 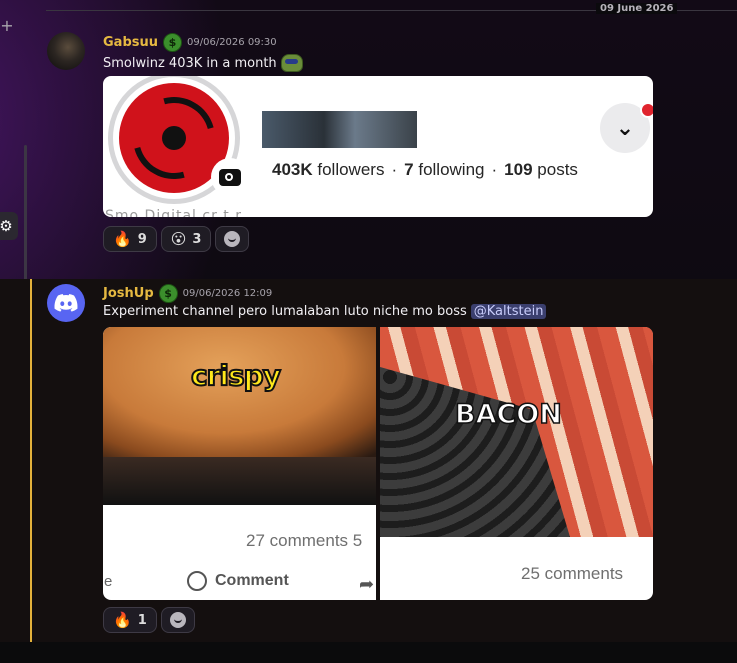 I want to click on comment-label: Comment, so click(x=252, y=580).